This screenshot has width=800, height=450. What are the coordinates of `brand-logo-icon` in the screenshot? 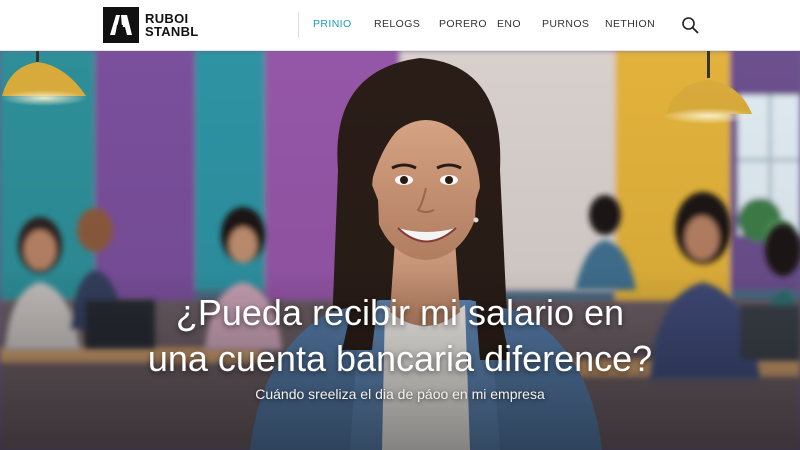 It's located at (121, 25).